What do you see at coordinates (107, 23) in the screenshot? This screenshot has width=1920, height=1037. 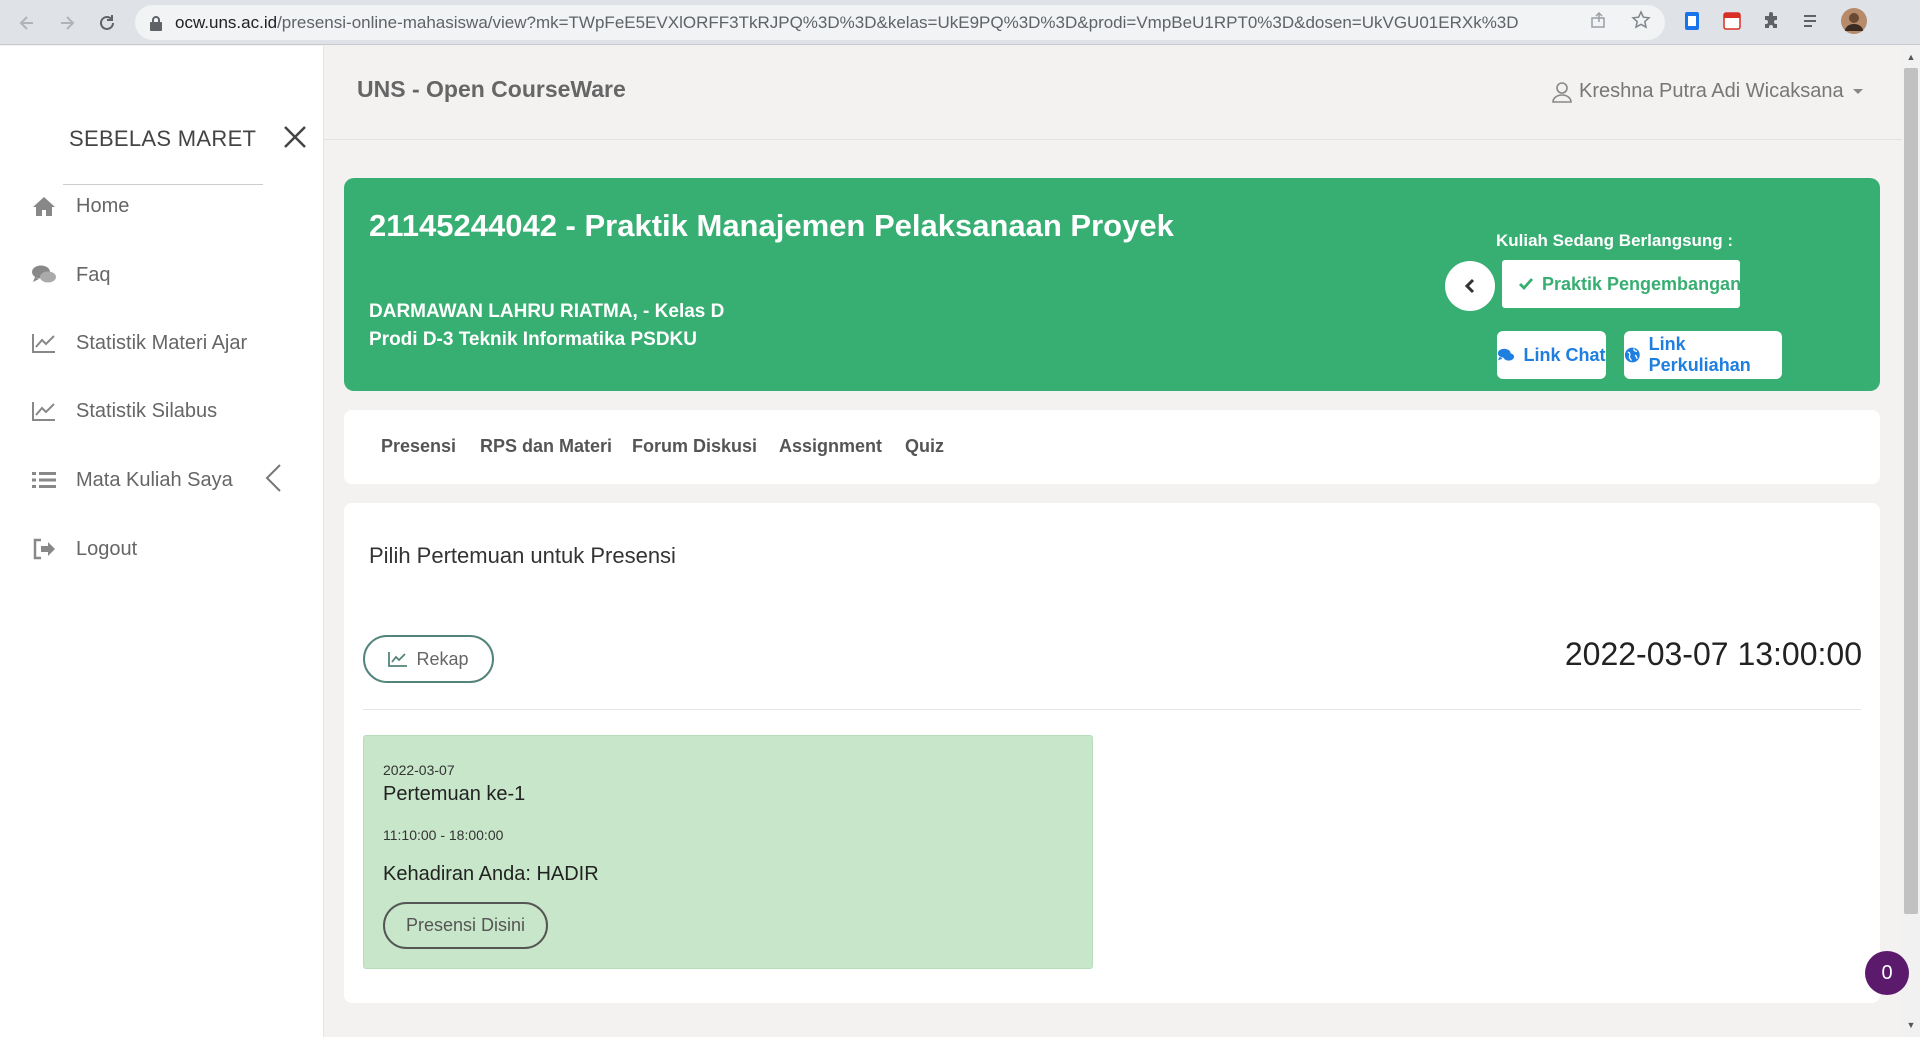 I see `reload-icon` at bounding box center [107, 23].